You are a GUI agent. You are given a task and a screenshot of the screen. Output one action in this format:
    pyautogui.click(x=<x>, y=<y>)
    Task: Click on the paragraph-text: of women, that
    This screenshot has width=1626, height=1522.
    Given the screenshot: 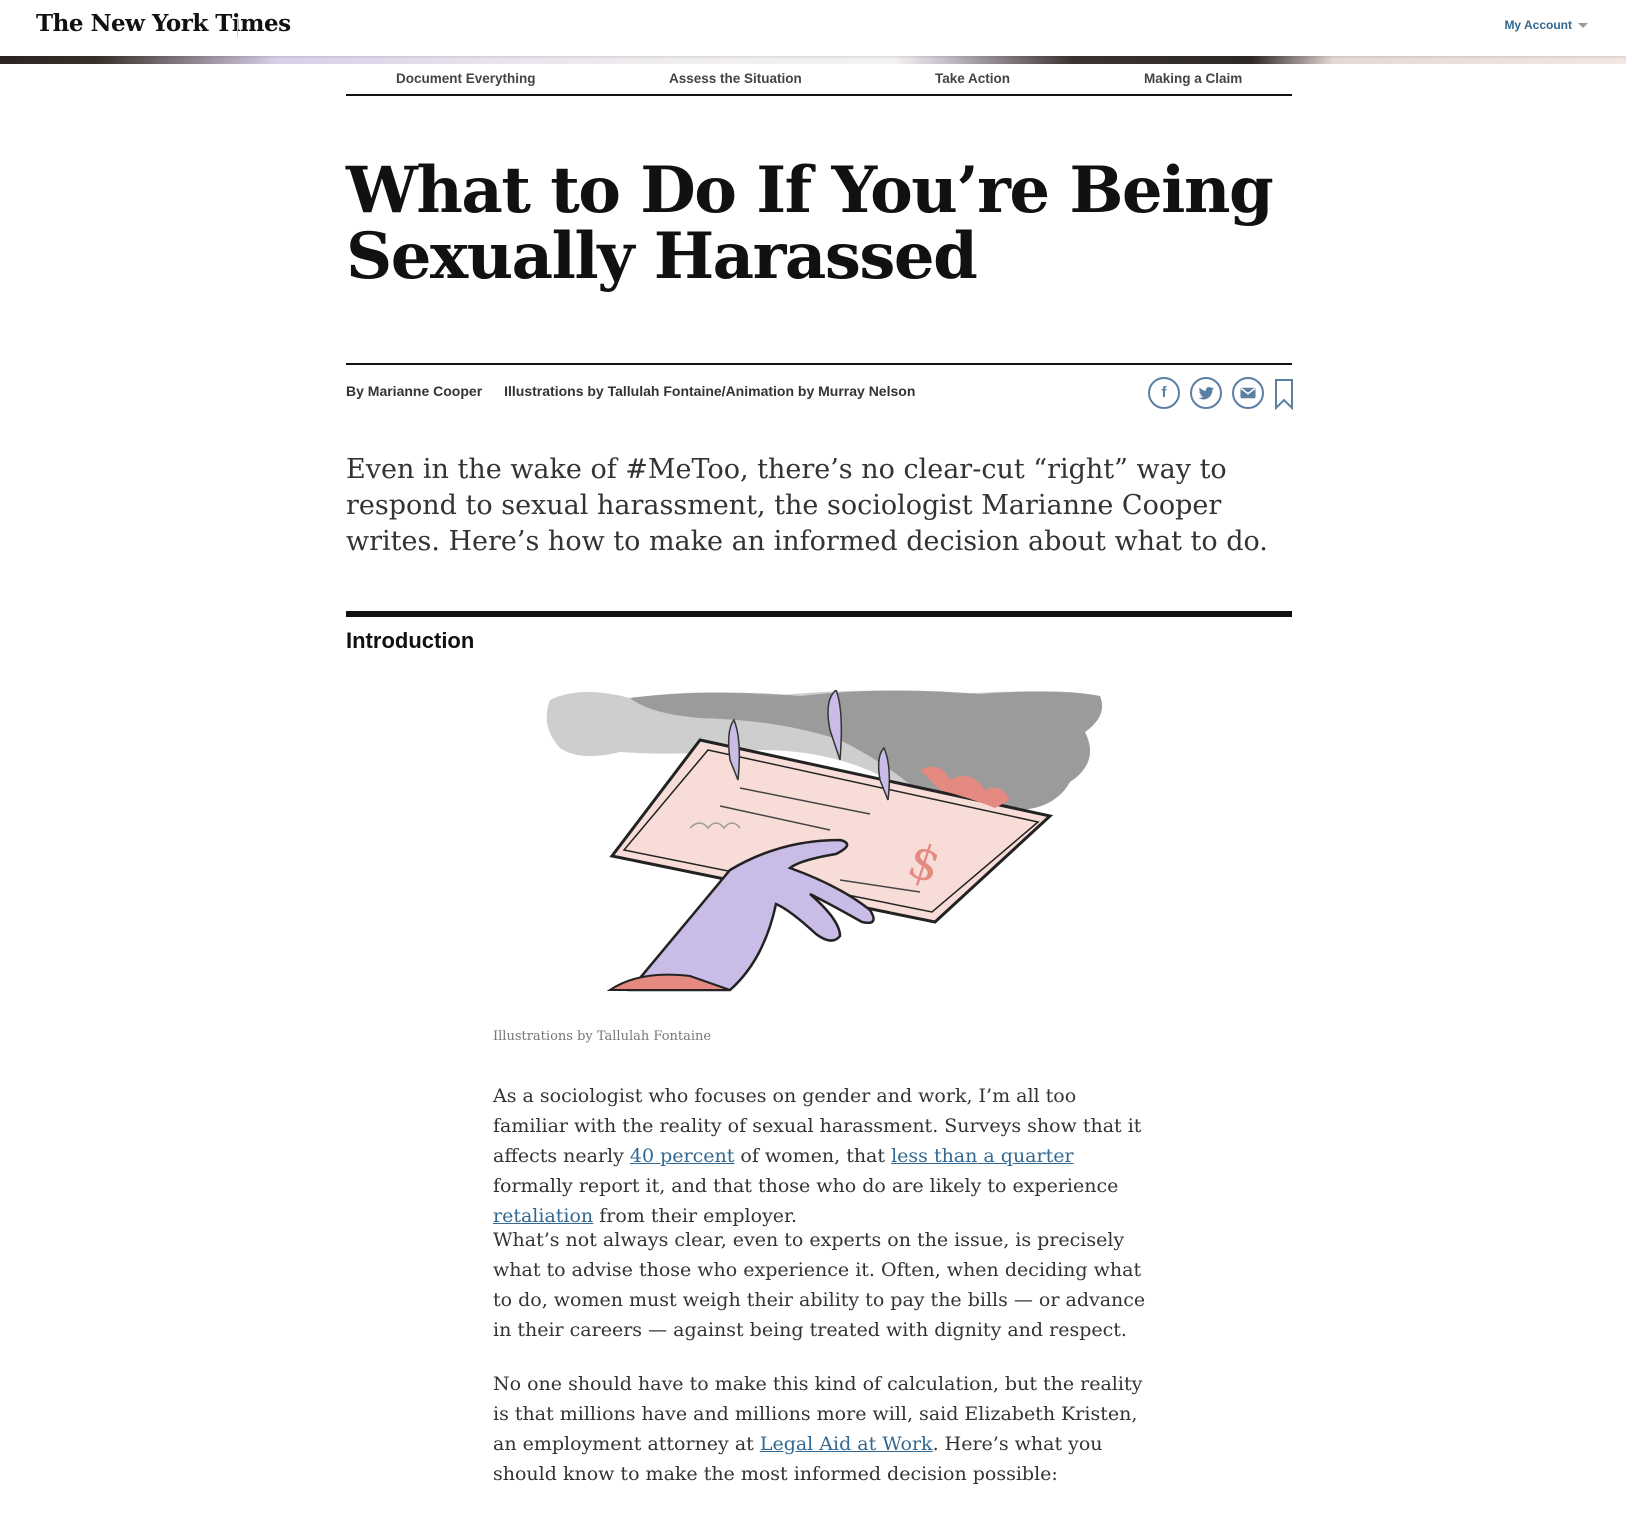 What is the action you would take?
    pyautogui.click(x=813, y=1156)
    